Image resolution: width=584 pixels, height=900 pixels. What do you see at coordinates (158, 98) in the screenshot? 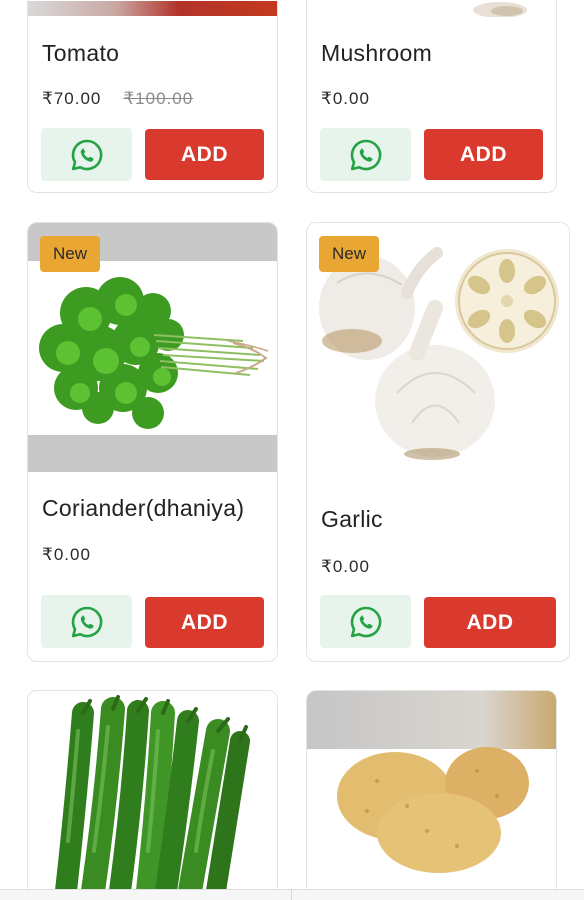
I see `original-price: ₹100.00` at bounding box center [158, 98].